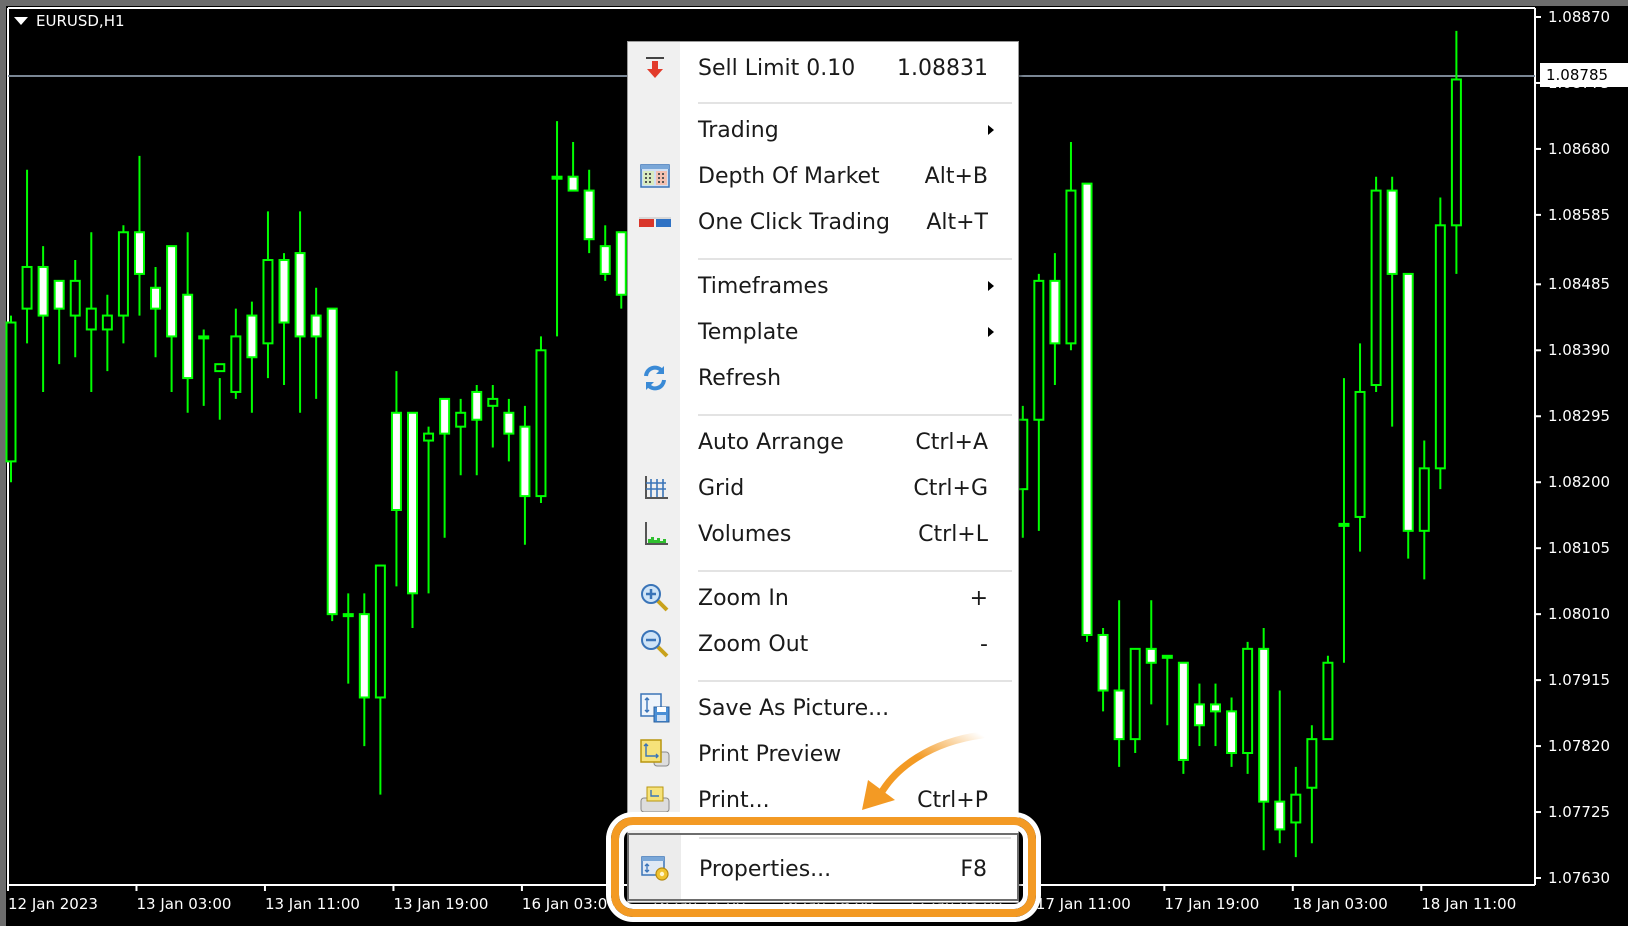 The height and width of the screenshot is (926, 1628). I want to click on price-tick-label: 1.08390, so click(1579, 350).